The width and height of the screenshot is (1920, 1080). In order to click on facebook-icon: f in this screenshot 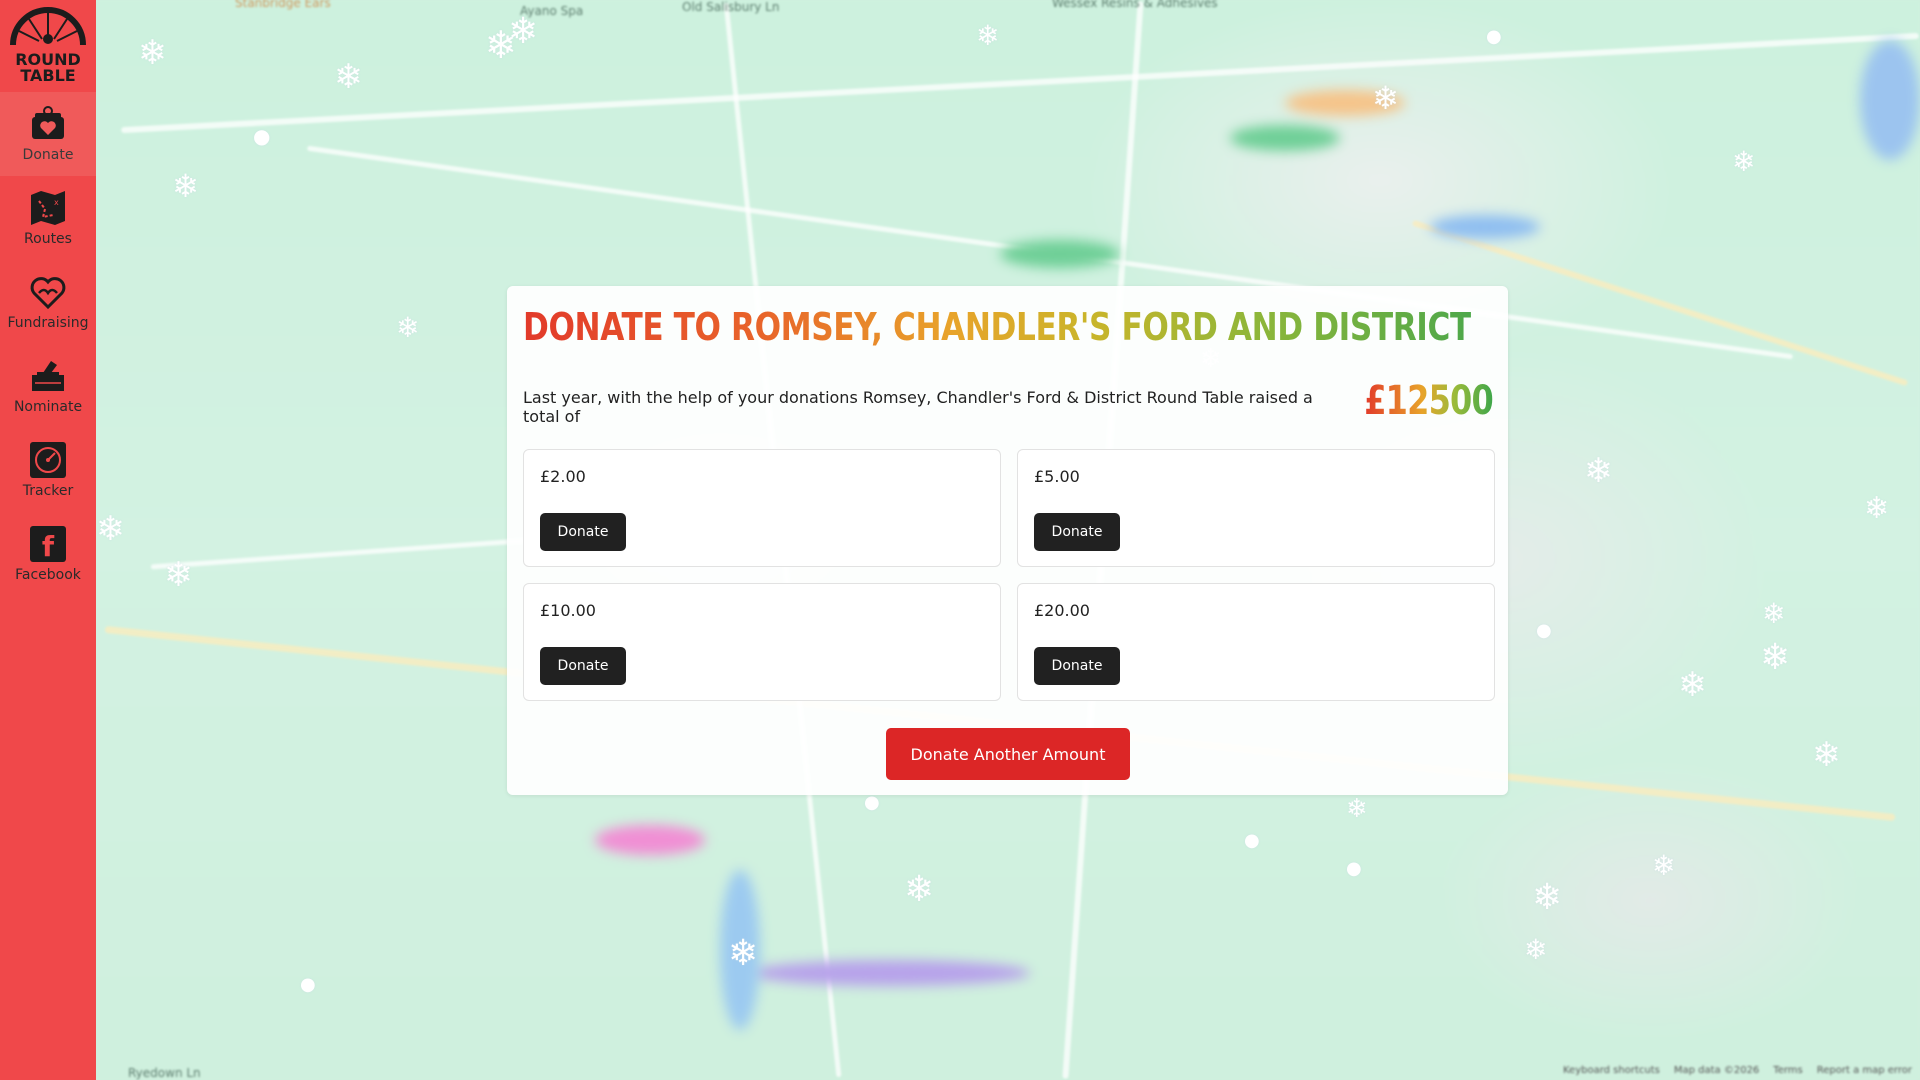, I will do `click(48, 544)`.